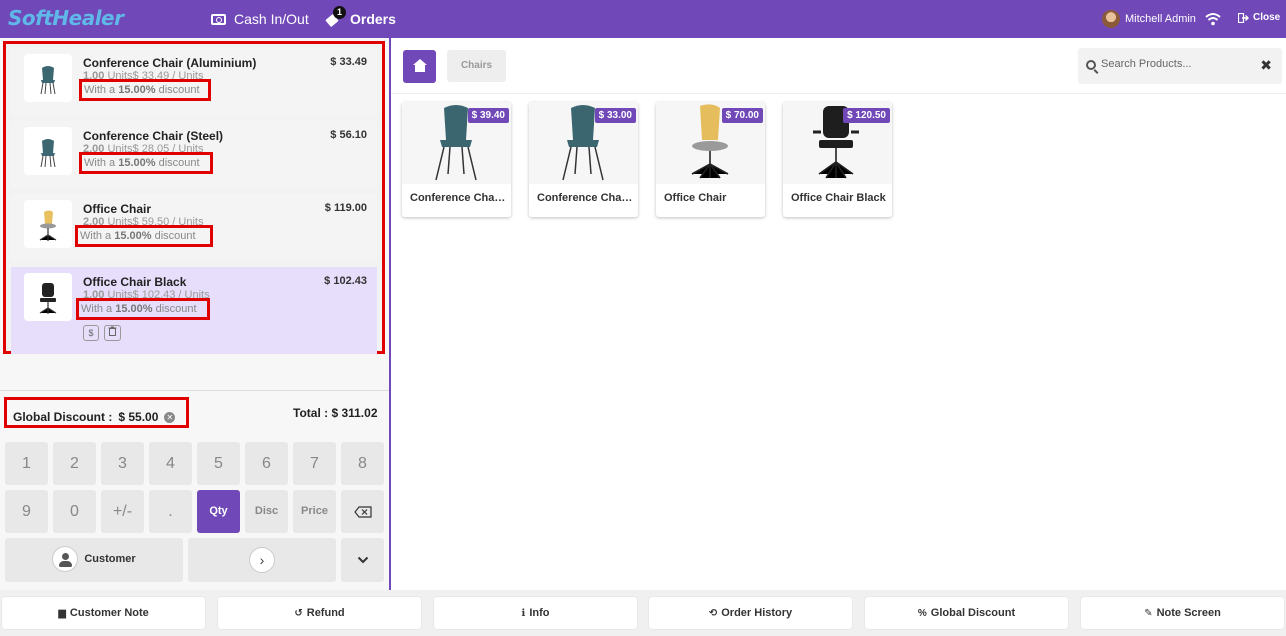  What do you see at coordinates (298, 613) in the screenshot?
I see `undo-icon: ↺` at bounding box center [298, 613].